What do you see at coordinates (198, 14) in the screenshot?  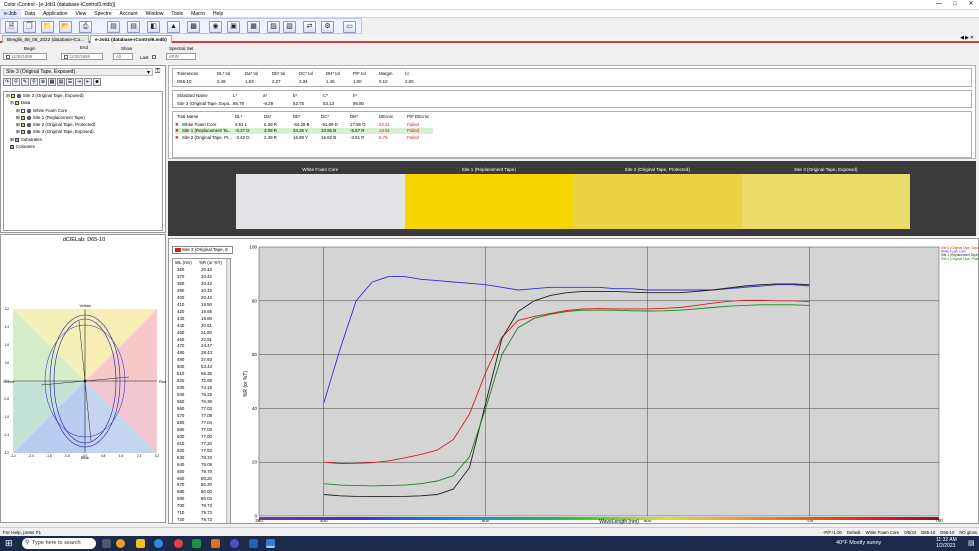 I see `menu-macro: Macro` at bounding box center [198, 14].